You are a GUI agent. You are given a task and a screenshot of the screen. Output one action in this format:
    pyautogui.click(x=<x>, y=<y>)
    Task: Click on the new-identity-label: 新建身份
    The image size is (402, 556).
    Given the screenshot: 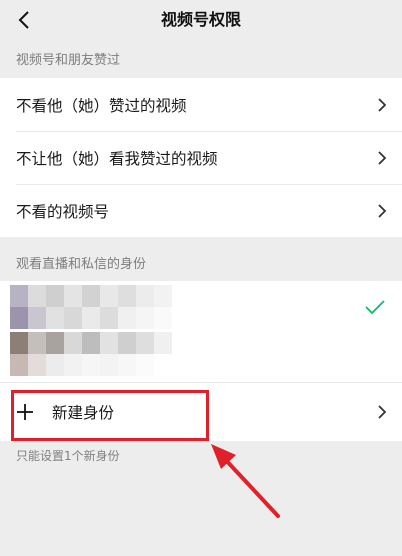 What is the action you would take?
    pyautogui.click(x=83, y=413)
    